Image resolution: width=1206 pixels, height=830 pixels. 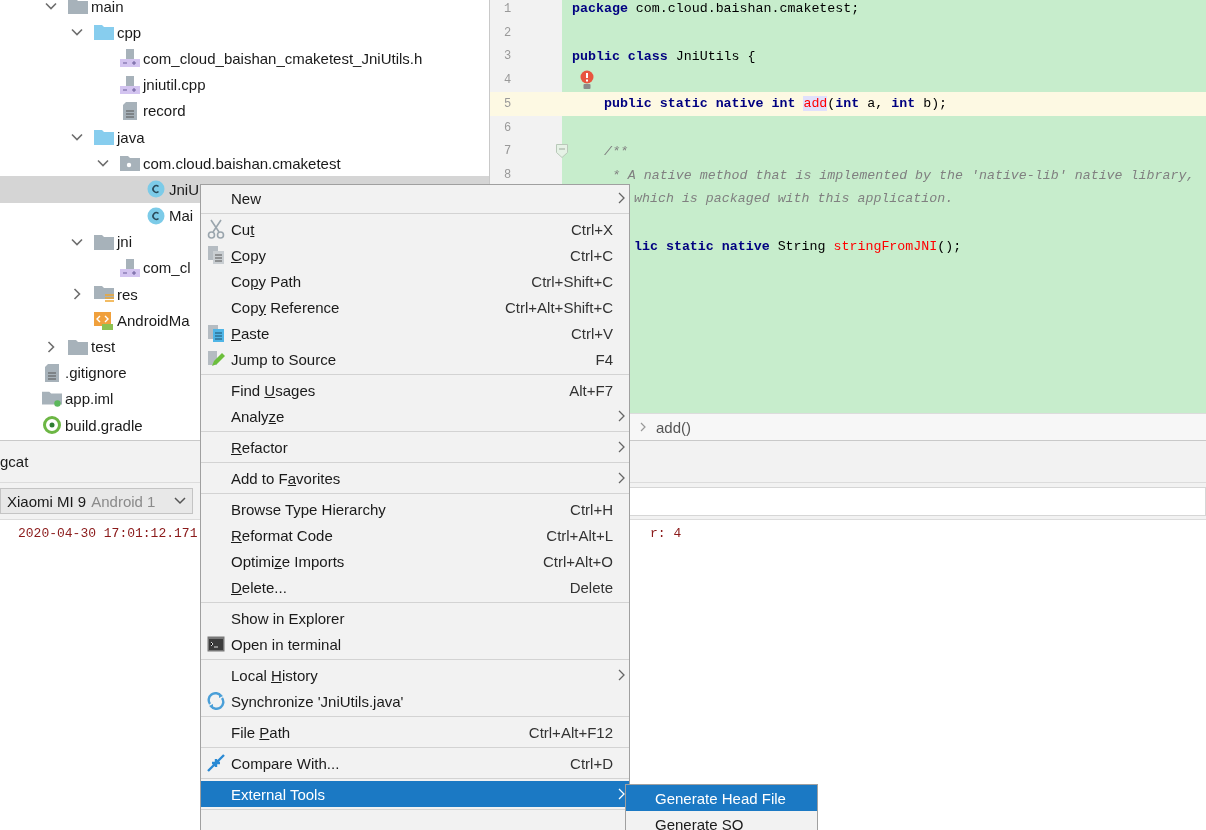 I want to click on code-line: public static native int add(int a, int b);, so click(x=775, y=104).